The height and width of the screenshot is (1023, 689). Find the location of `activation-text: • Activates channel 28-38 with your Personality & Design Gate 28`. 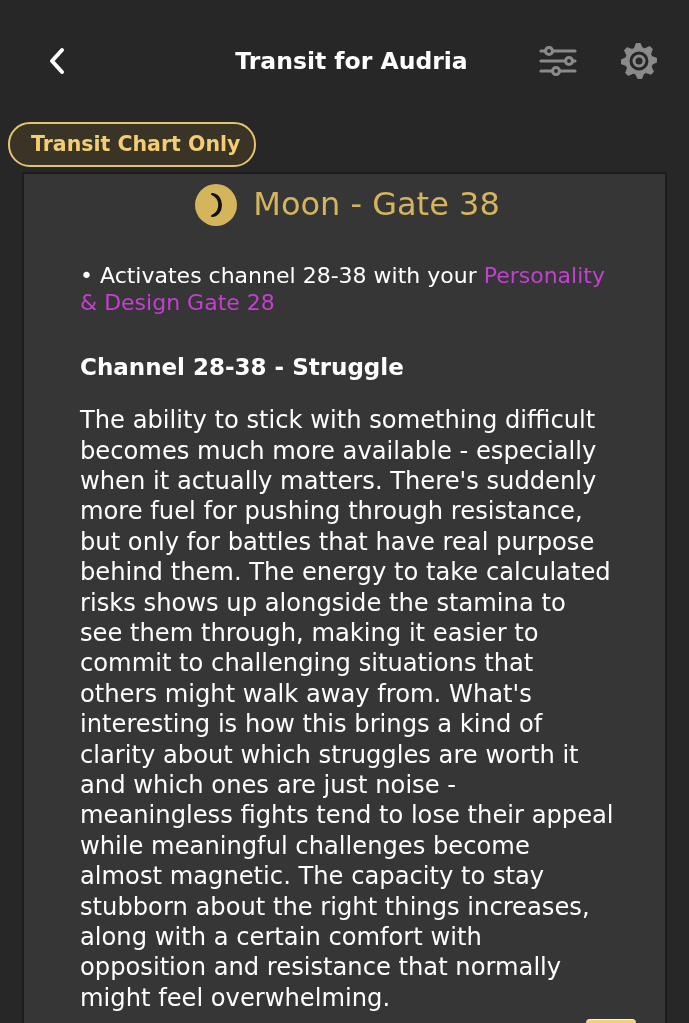

activation-text: • Activates channel 28-38 with your Personality & Design Gate 28 is located at coordinates (343, 288).